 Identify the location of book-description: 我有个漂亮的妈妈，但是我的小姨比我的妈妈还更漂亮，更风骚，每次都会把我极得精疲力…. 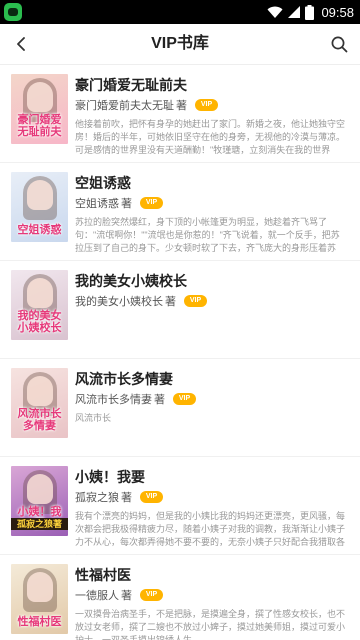
(210, 529).